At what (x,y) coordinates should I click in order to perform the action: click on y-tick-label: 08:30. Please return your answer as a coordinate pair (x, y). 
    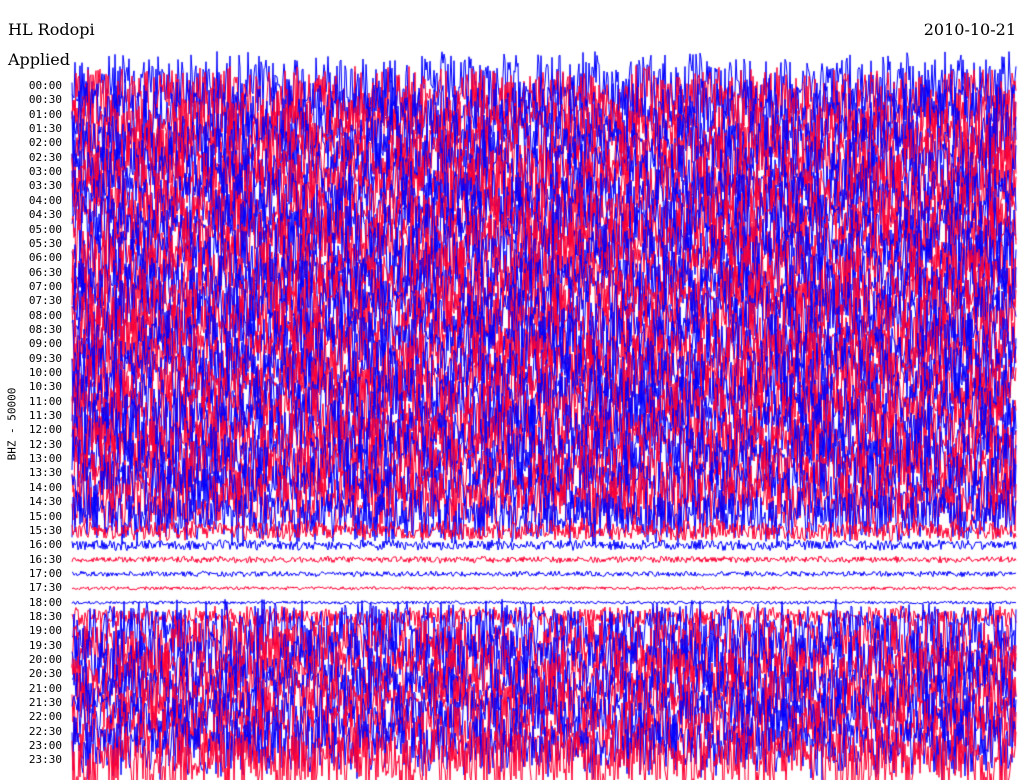
    Looking at the image, I should click on (45, 329).